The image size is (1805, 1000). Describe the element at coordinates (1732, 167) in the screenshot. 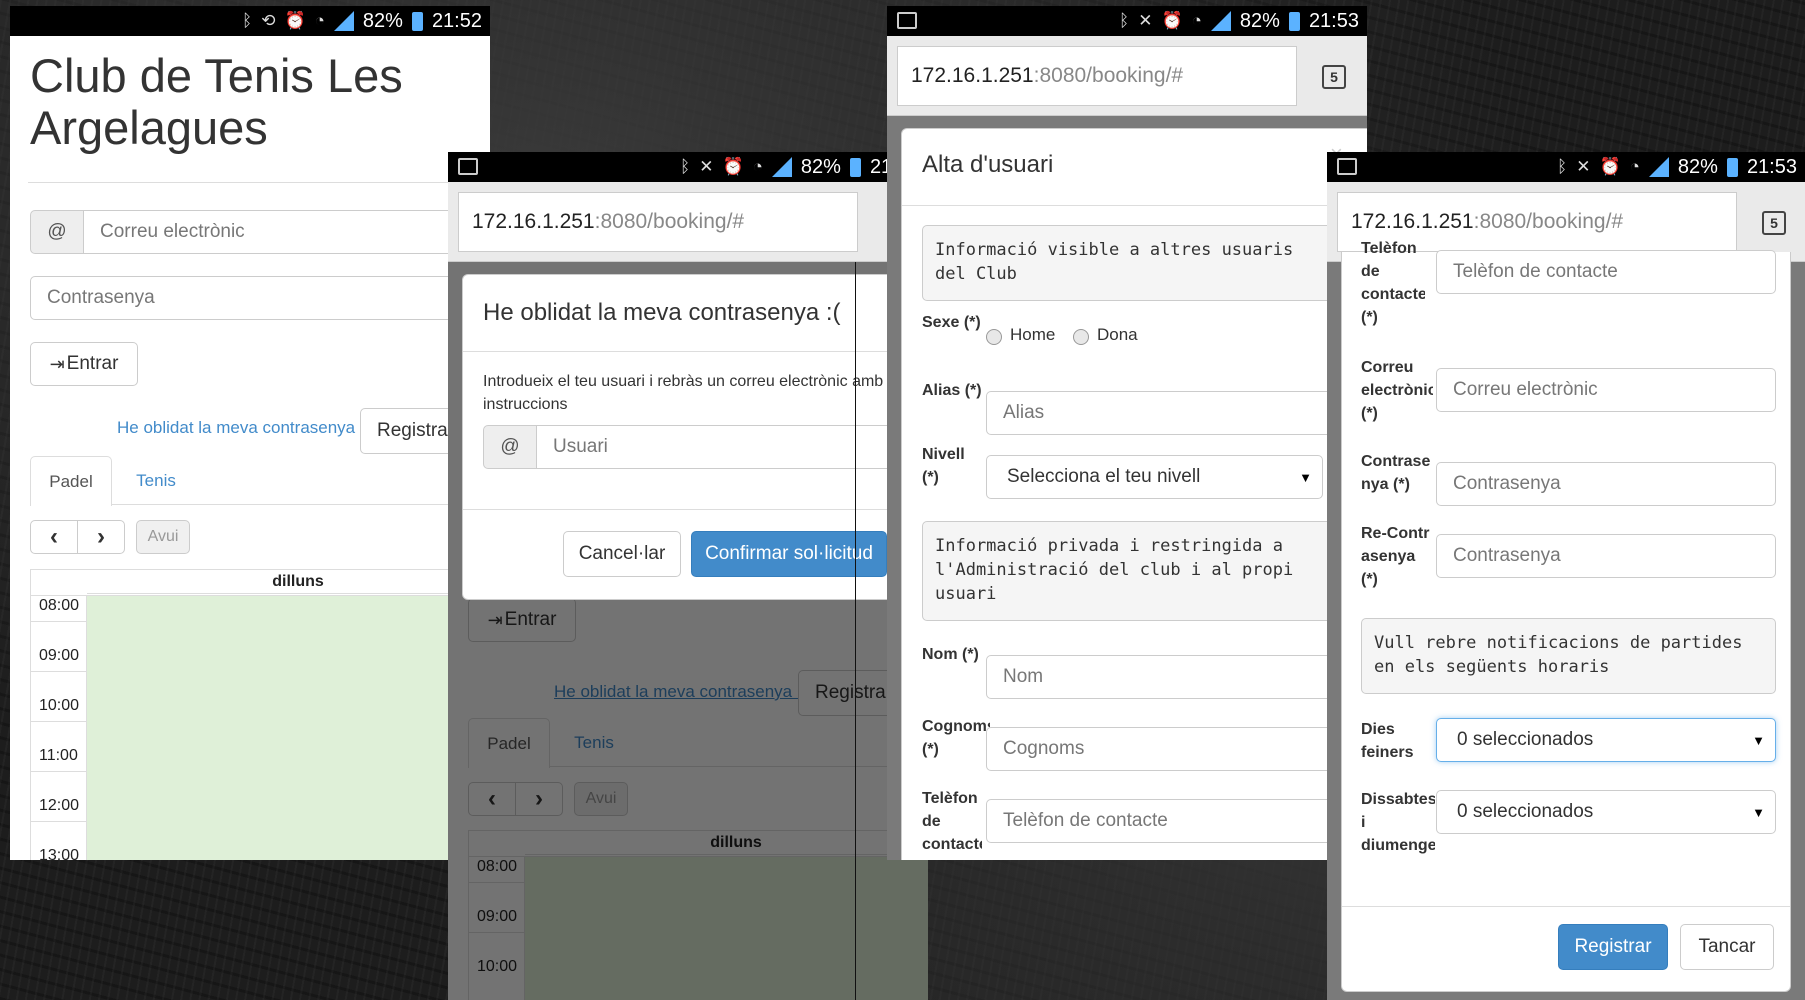

I see `battery-icon` at that location.